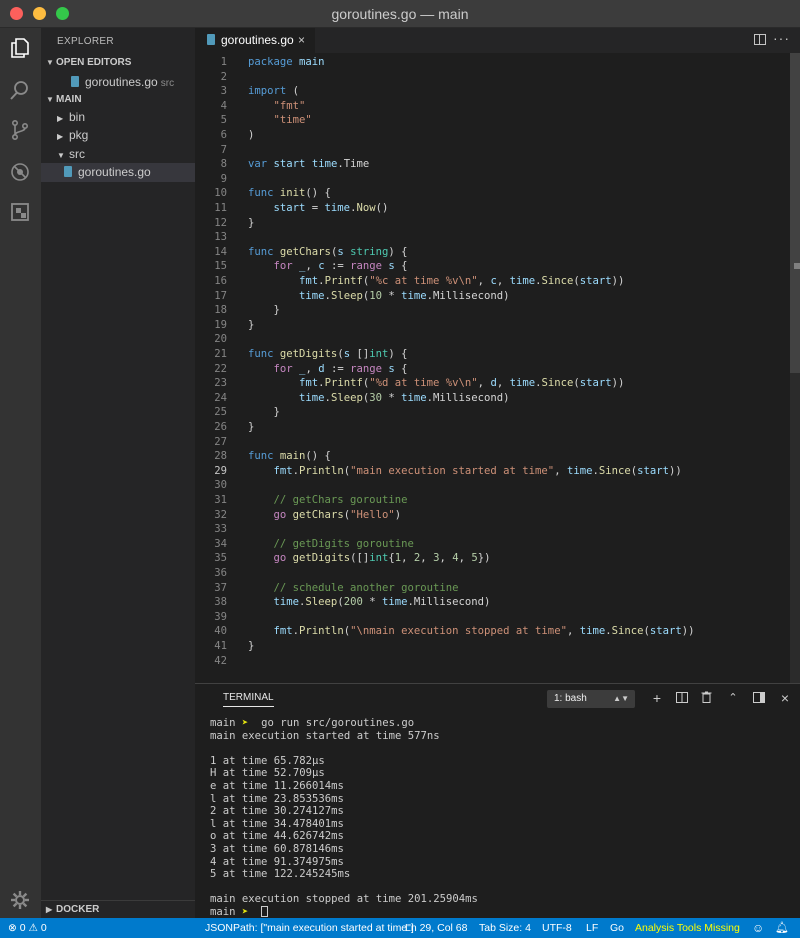  Describe the element at coordinates (759, 698) in the screenshot. I see `toggle-panel-icon` at that location.